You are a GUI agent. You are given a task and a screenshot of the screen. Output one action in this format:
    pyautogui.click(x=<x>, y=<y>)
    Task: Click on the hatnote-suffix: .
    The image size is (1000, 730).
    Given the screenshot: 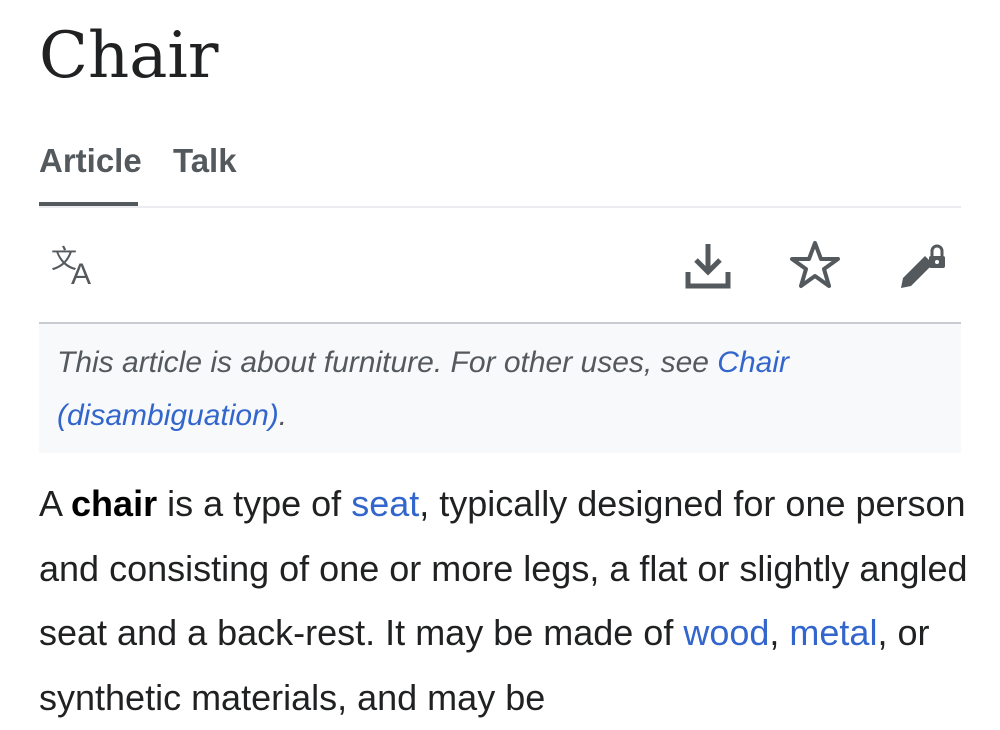 What is the action you would take?
    pyautogui.click(x=283, y=415)
    